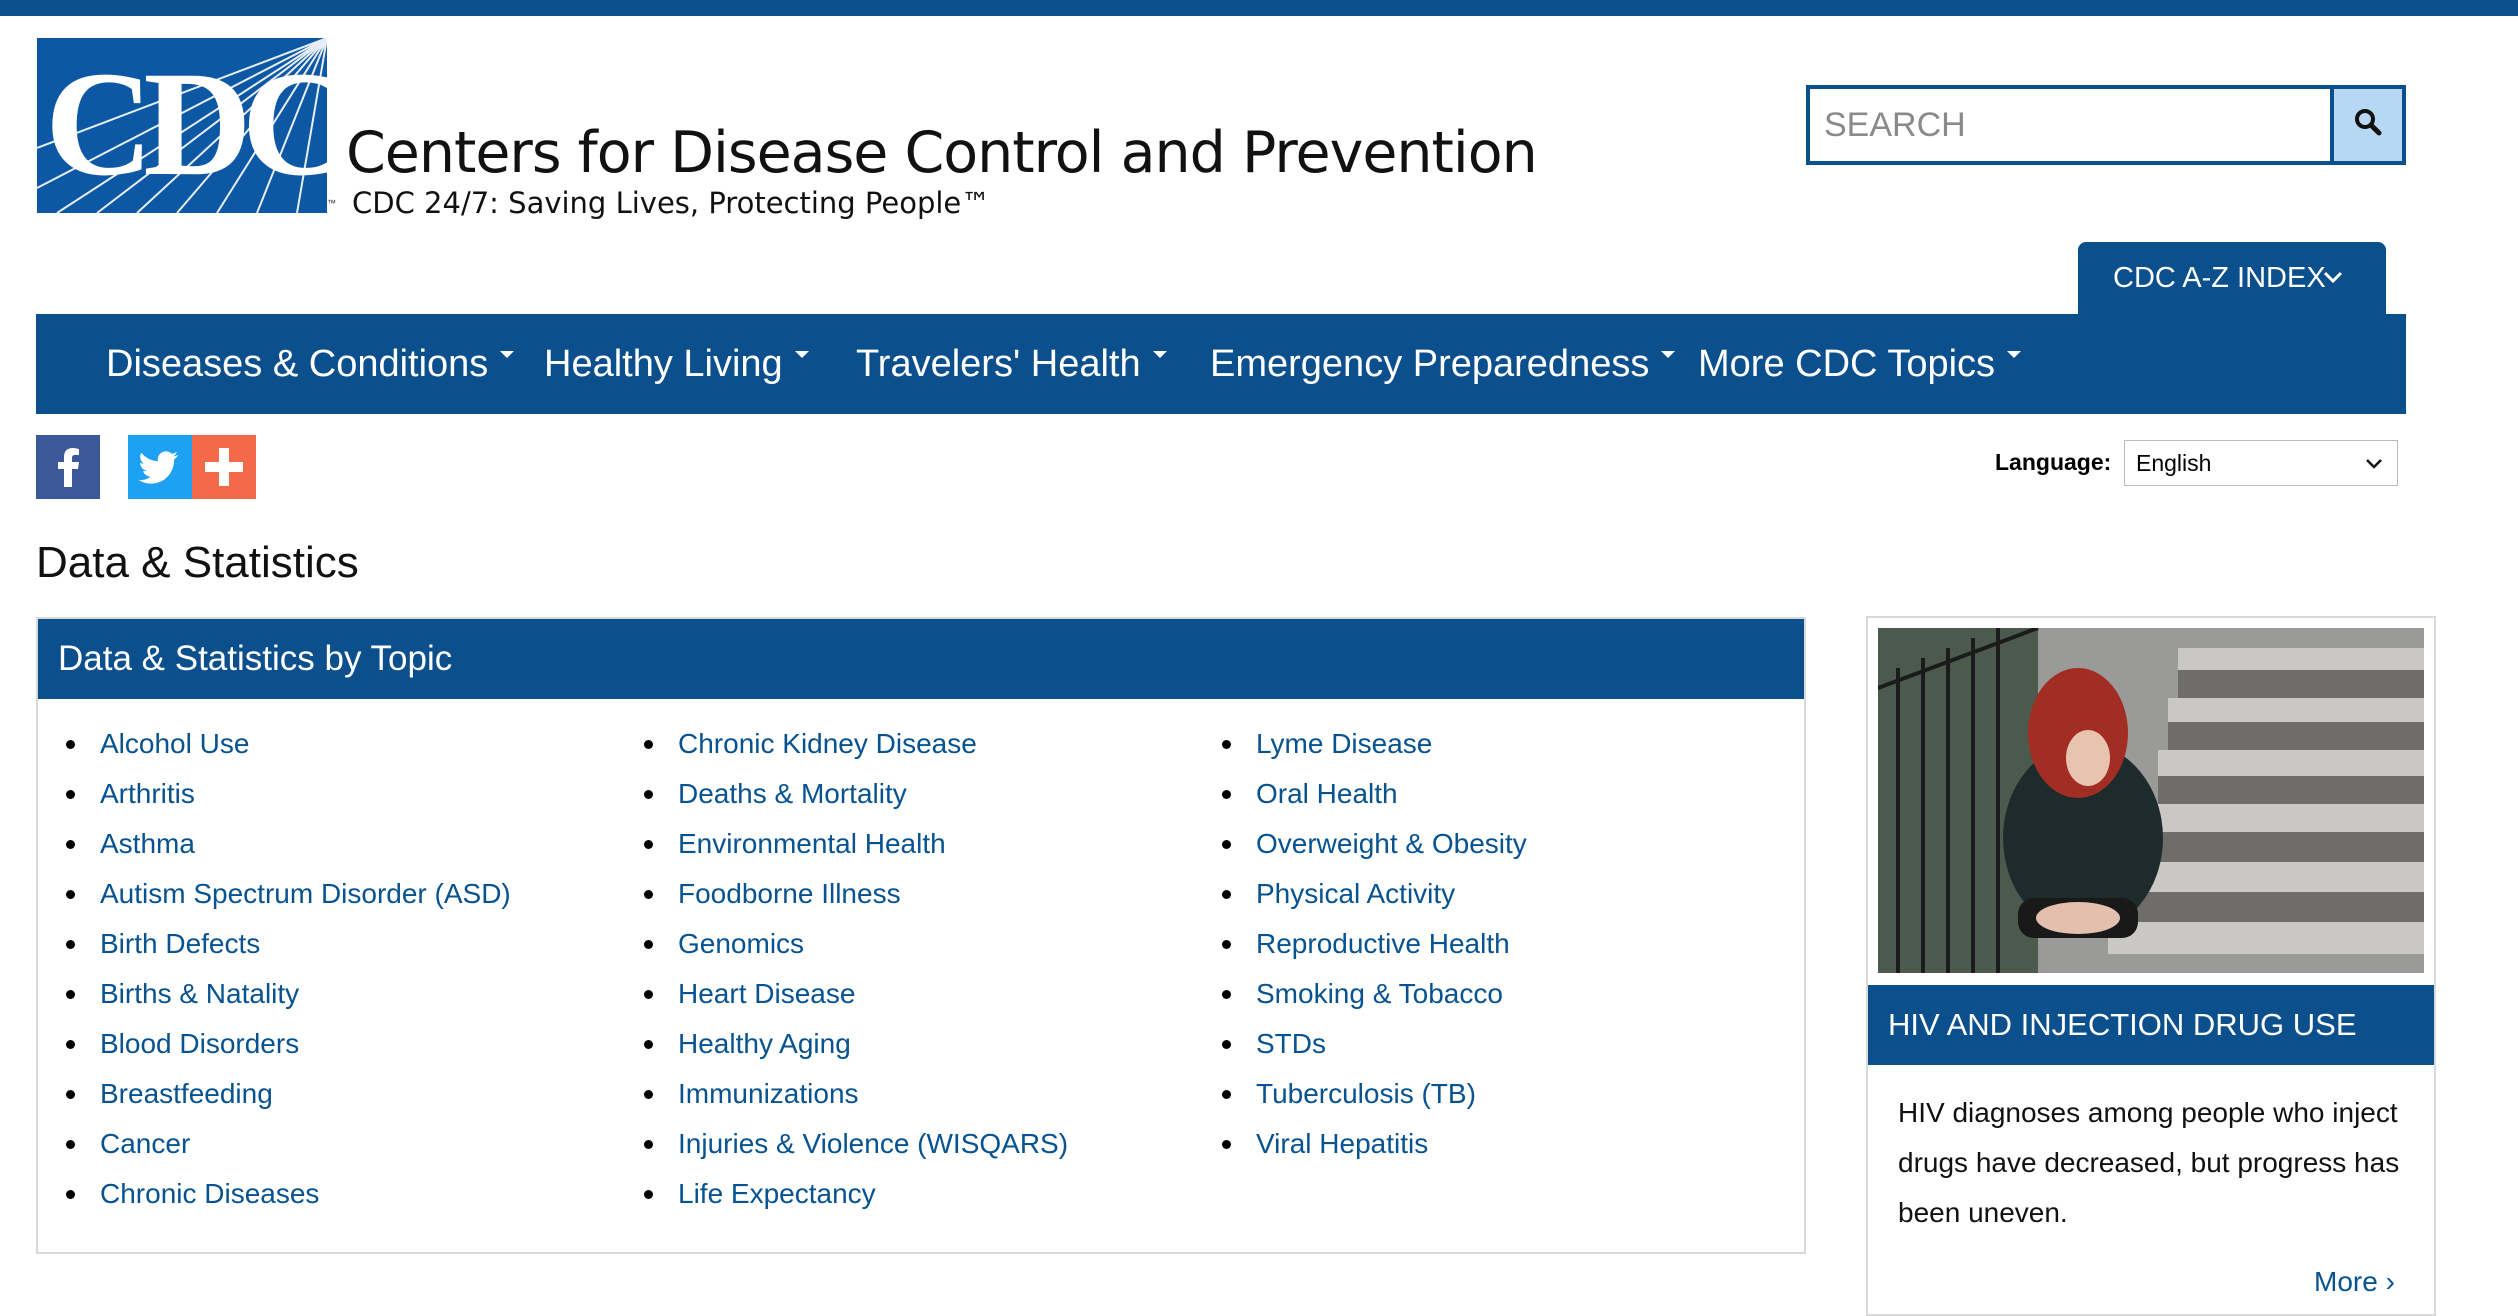 The image size is (2518, 1316). What do you see at coordinates (331, 203) in the screenshot?
I see `logo-trademark: ™` at bounding box center [331, 203].